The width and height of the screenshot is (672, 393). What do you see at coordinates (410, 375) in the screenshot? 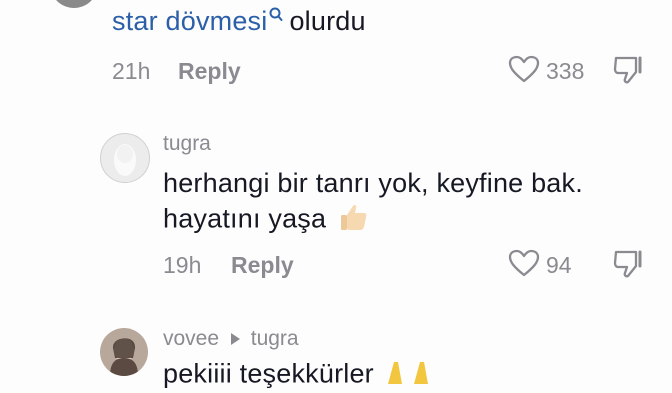
I see `praying-hands-emoji` at bounding box center [410, 375].